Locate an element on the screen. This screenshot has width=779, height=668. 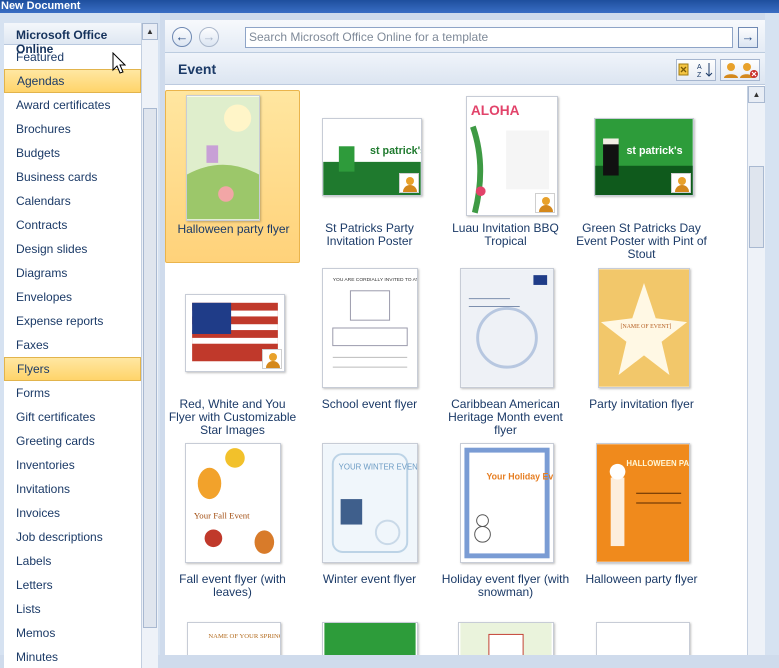
template-thumbnail: [NAME OF EVENT] is located at coordinates (644, 328).